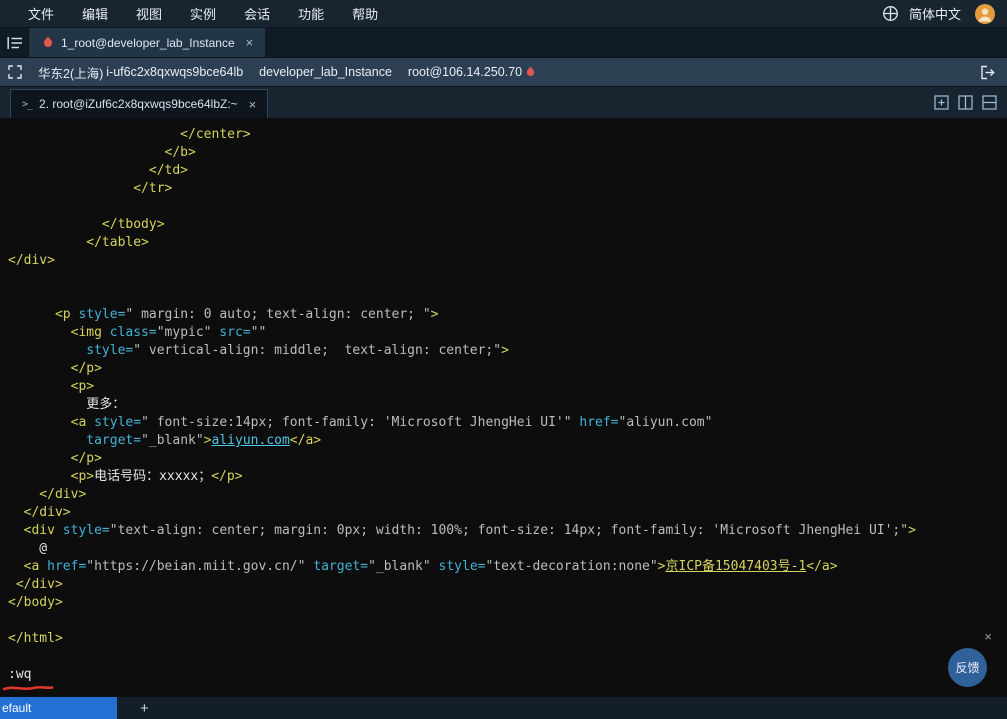 Image resolution: width=1007 pixels, height=719 pixels. I want to click on feedback-close-icon: ×, so click(988, 636).